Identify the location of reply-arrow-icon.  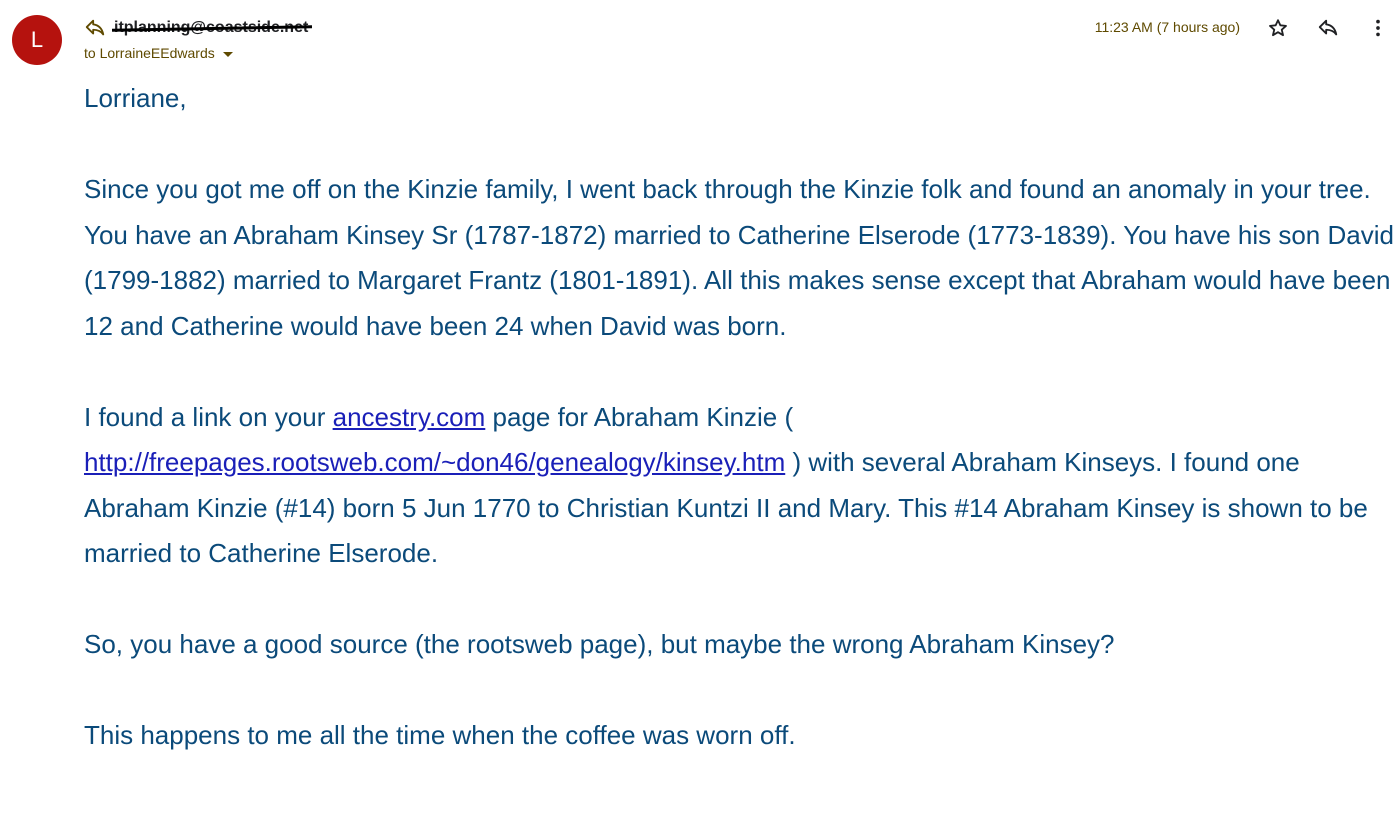
(95, 28).